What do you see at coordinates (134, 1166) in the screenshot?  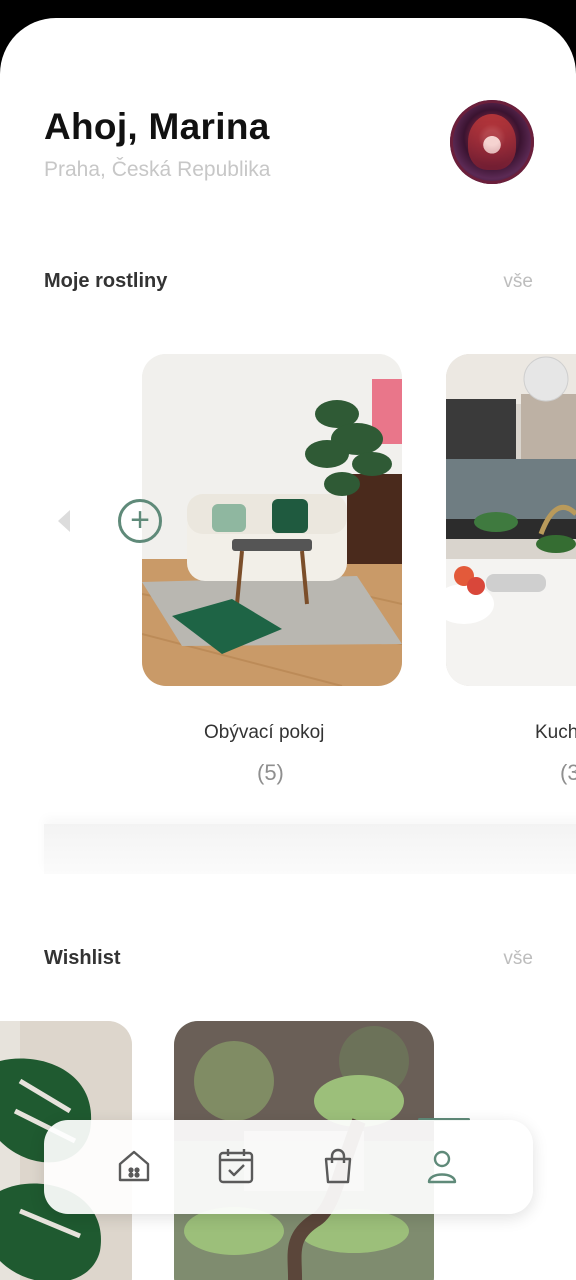 I see `home-icon` at bounding box center [134, 1166].